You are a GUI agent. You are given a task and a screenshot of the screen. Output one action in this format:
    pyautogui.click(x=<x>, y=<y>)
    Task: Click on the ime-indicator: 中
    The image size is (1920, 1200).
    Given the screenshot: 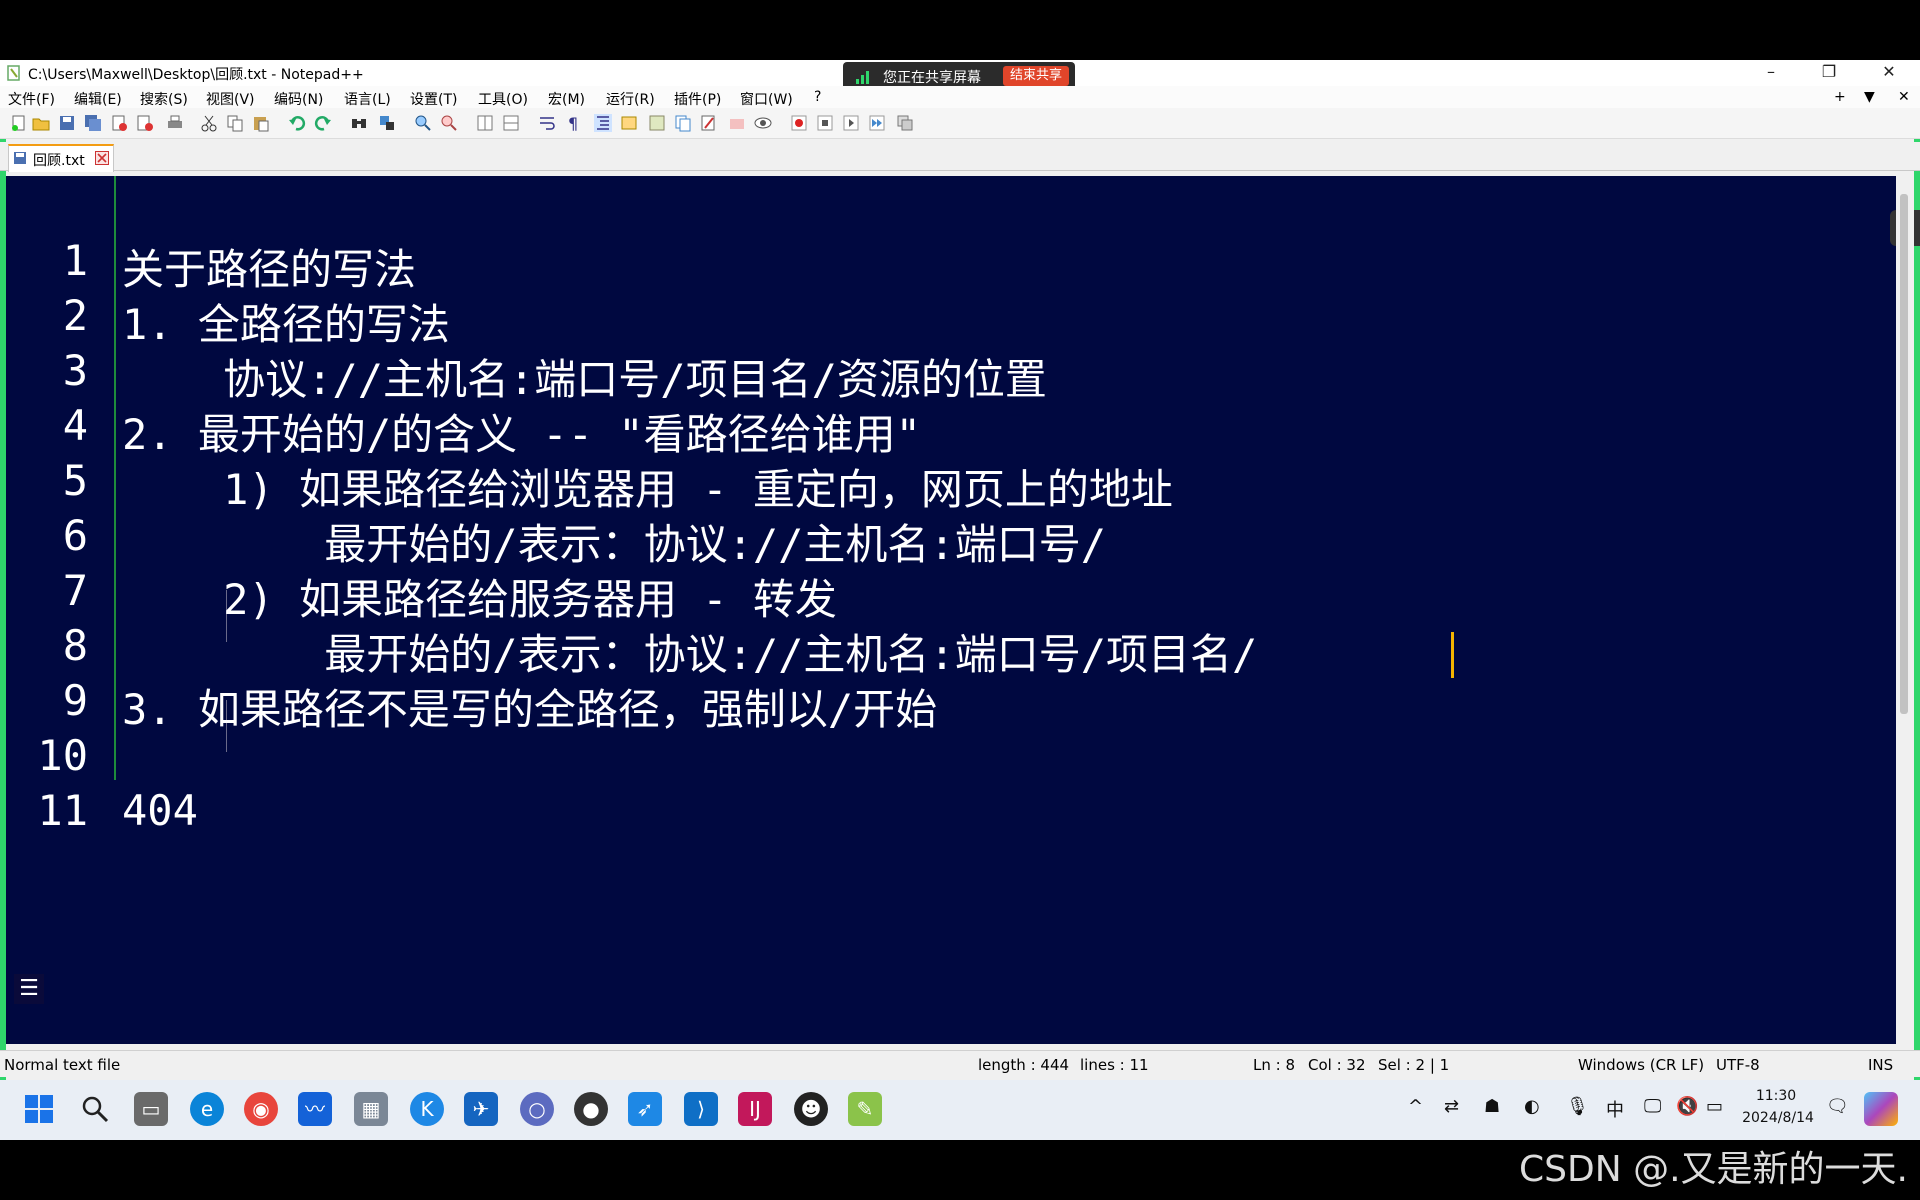 What is the action you would take?
    pyautogui.click(x=1615, y=1109)
    